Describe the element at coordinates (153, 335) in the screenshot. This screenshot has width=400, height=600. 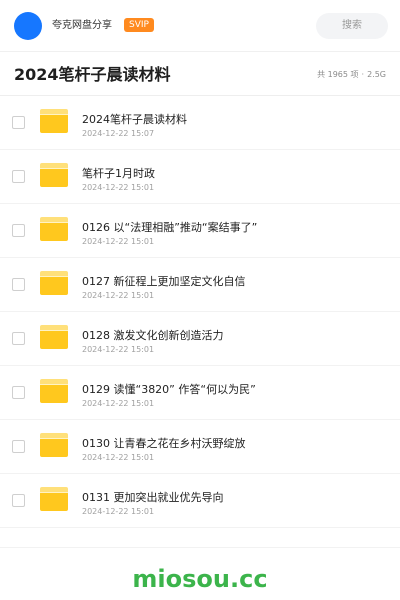
I see `file-name: 0128 激发文化创新创造活力` at that location.